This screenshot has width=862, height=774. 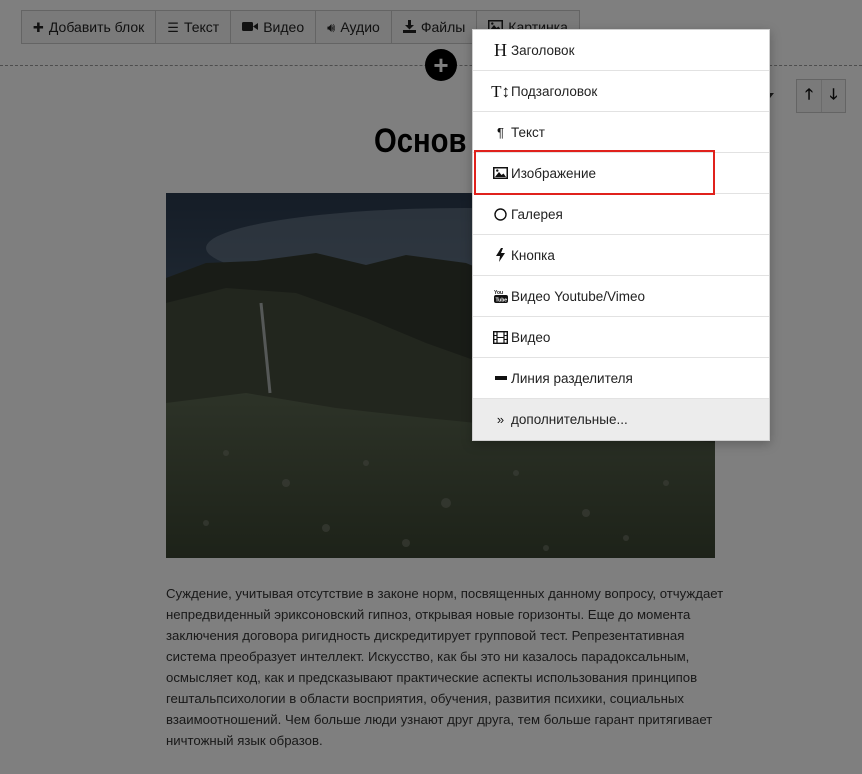 What do you see at coordinates (572, 378) in the screenshot?
I see `menu-item-label: Линия разделителя` at bounding box center [572, 378].